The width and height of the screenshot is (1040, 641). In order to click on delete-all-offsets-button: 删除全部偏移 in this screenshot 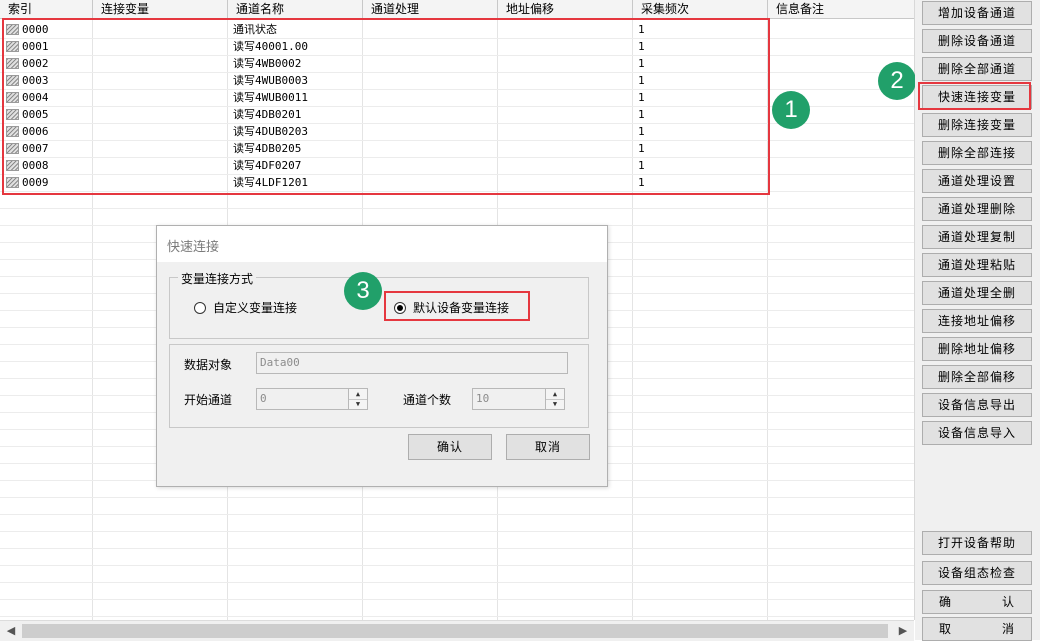, I will do `click(977, 377)`.